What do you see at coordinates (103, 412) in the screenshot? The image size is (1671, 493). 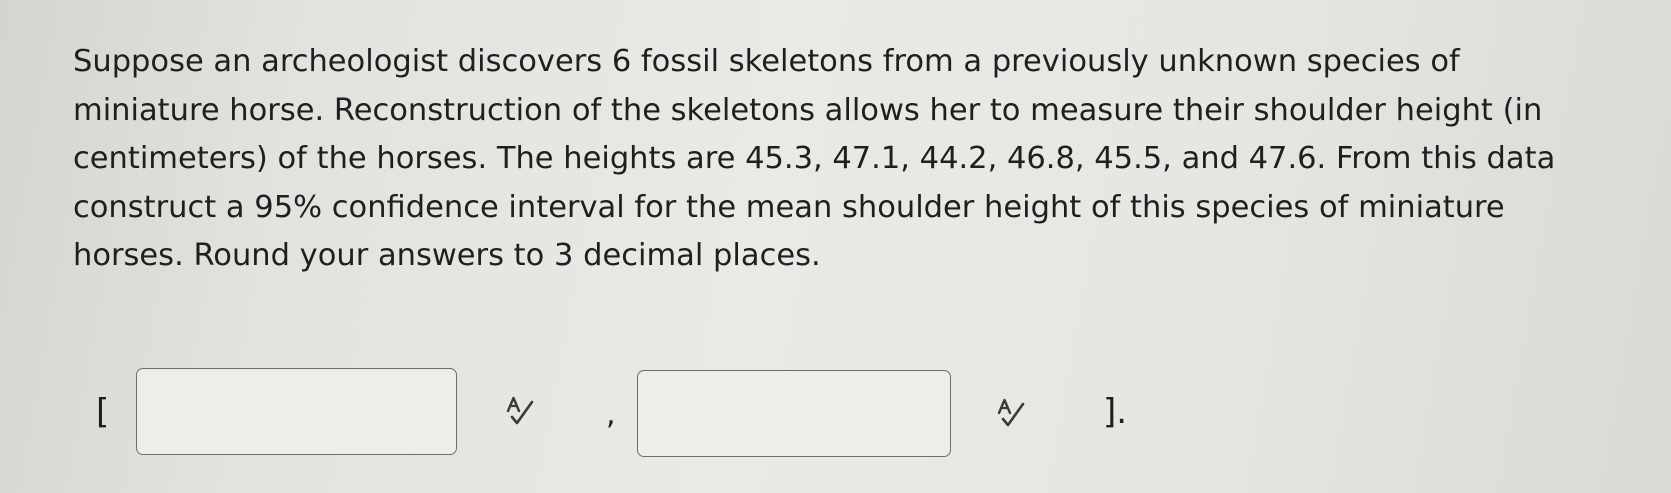 I see `open-bracket: [` at bounding box center [103, 412].